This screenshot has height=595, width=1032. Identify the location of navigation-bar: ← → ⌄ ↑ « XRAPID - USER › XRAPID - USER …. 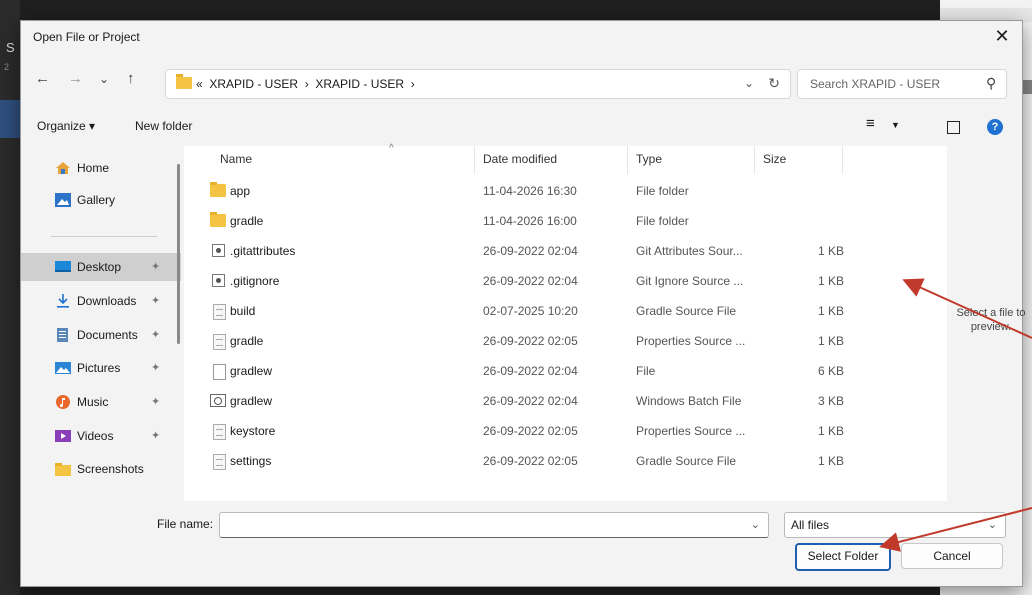
(521, 81).